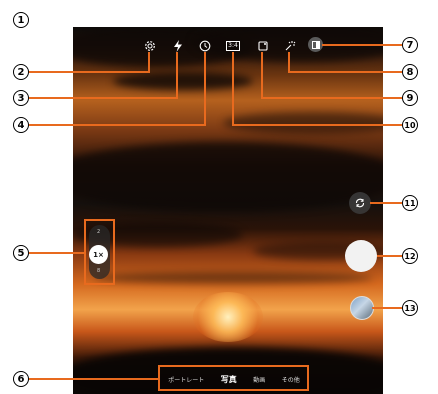  Describe the element at coordinates (98, 254) in the screenshot. I see `zoom-level-button: 1×` at that location.